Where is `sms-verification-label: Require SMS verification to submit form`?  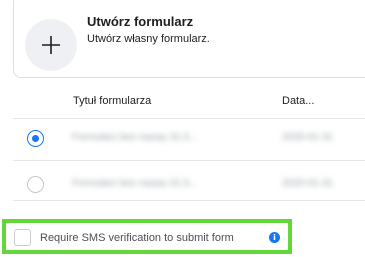
sms-verification-label: Require SMS verification to submit form is located at coordinates (137, 238).